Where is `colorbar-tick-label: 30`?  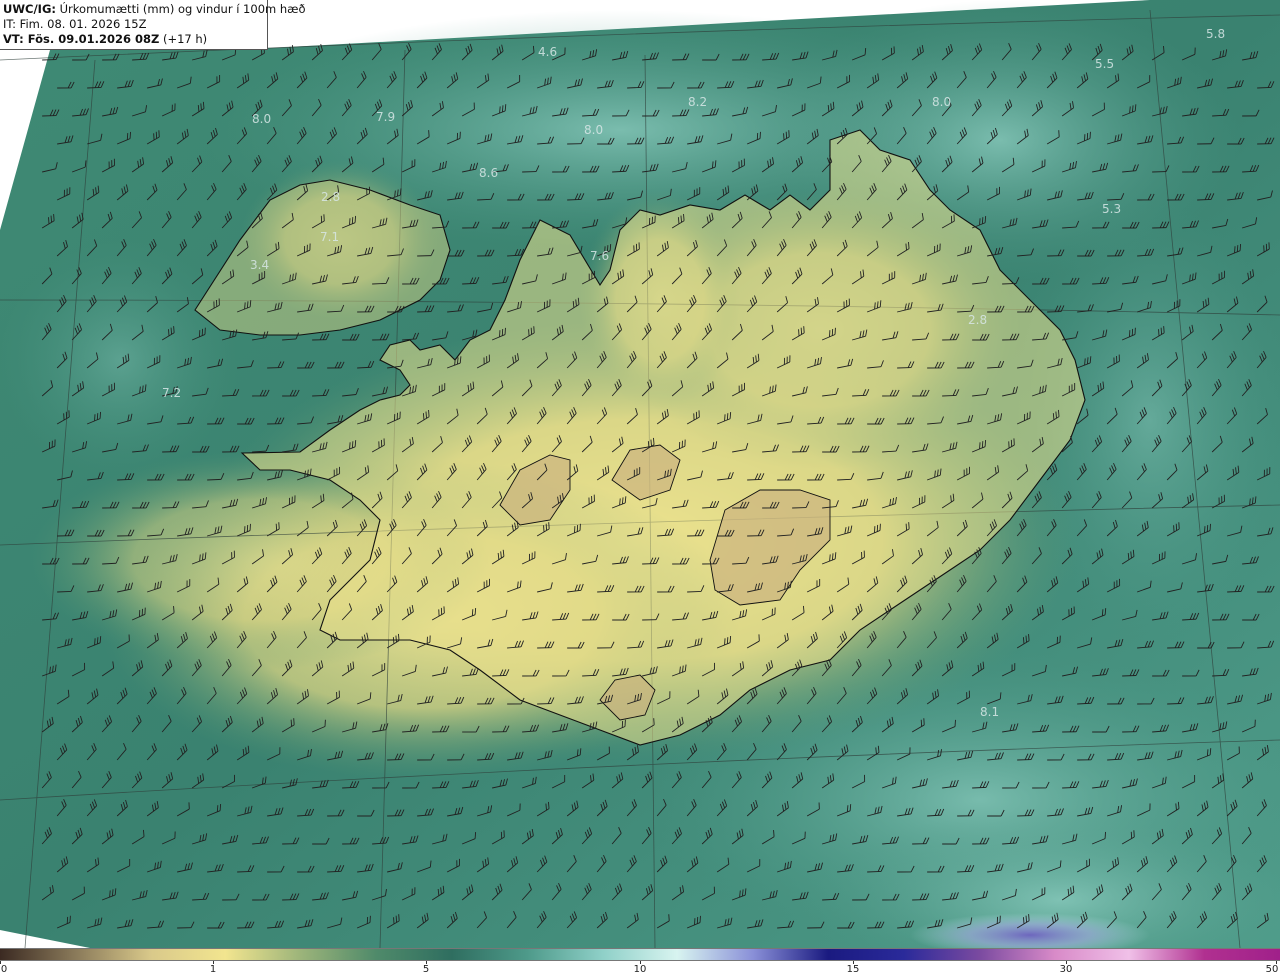
colorbar-tick-label: 30 is located at coordinates (1066, 969).